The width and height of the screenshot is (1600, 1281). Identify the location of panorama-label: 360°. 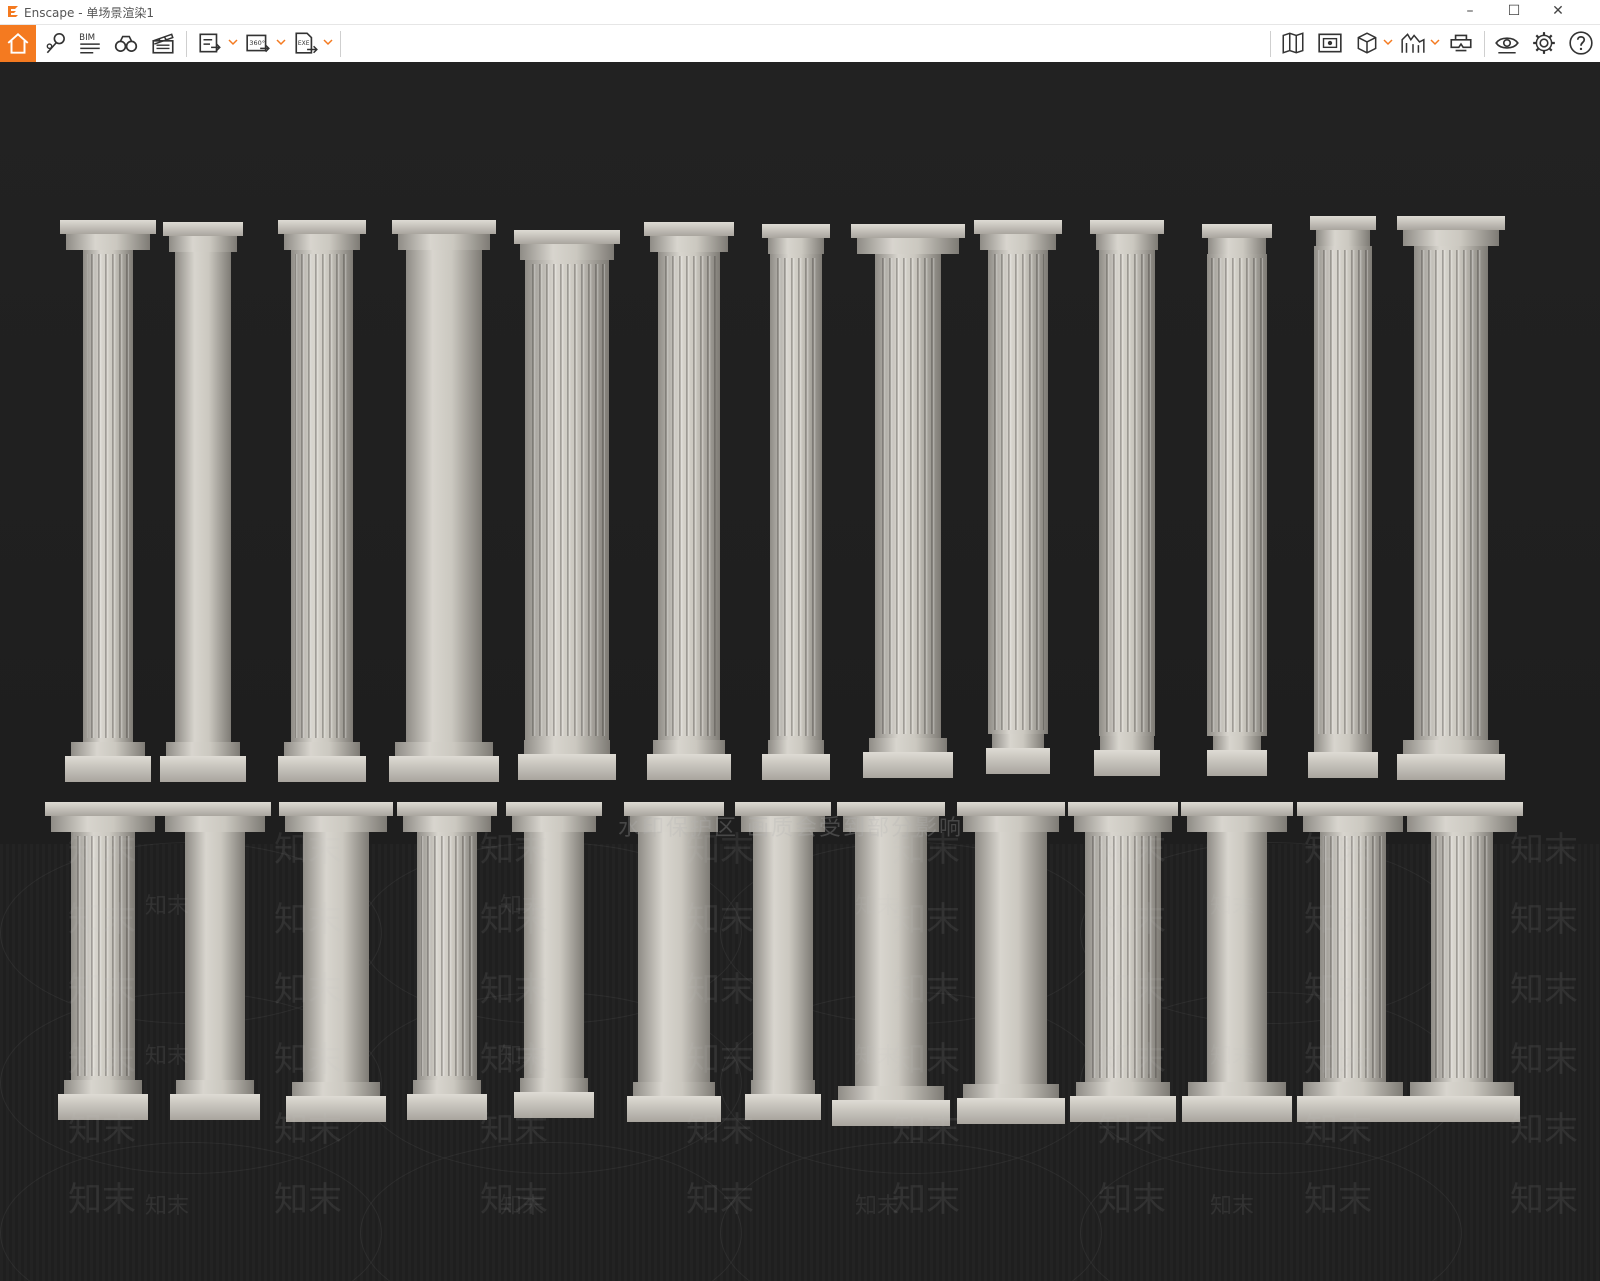
(257, 43).